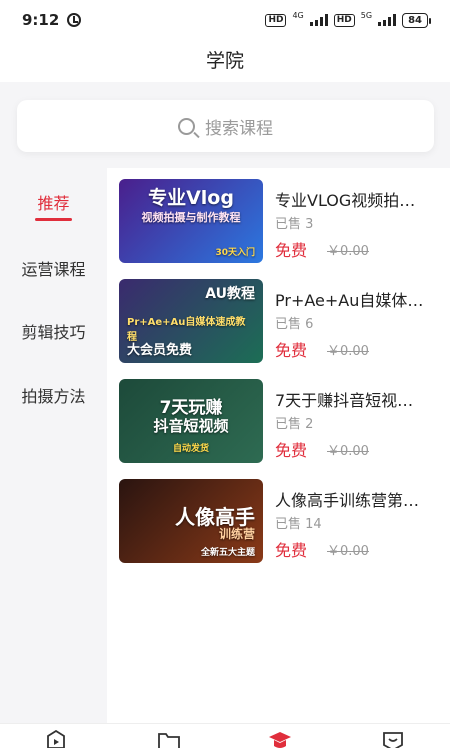 The width and height of the screenshot is (450, 748). I want to click on thumb-title: 专业Vlog, so click(191, 198).